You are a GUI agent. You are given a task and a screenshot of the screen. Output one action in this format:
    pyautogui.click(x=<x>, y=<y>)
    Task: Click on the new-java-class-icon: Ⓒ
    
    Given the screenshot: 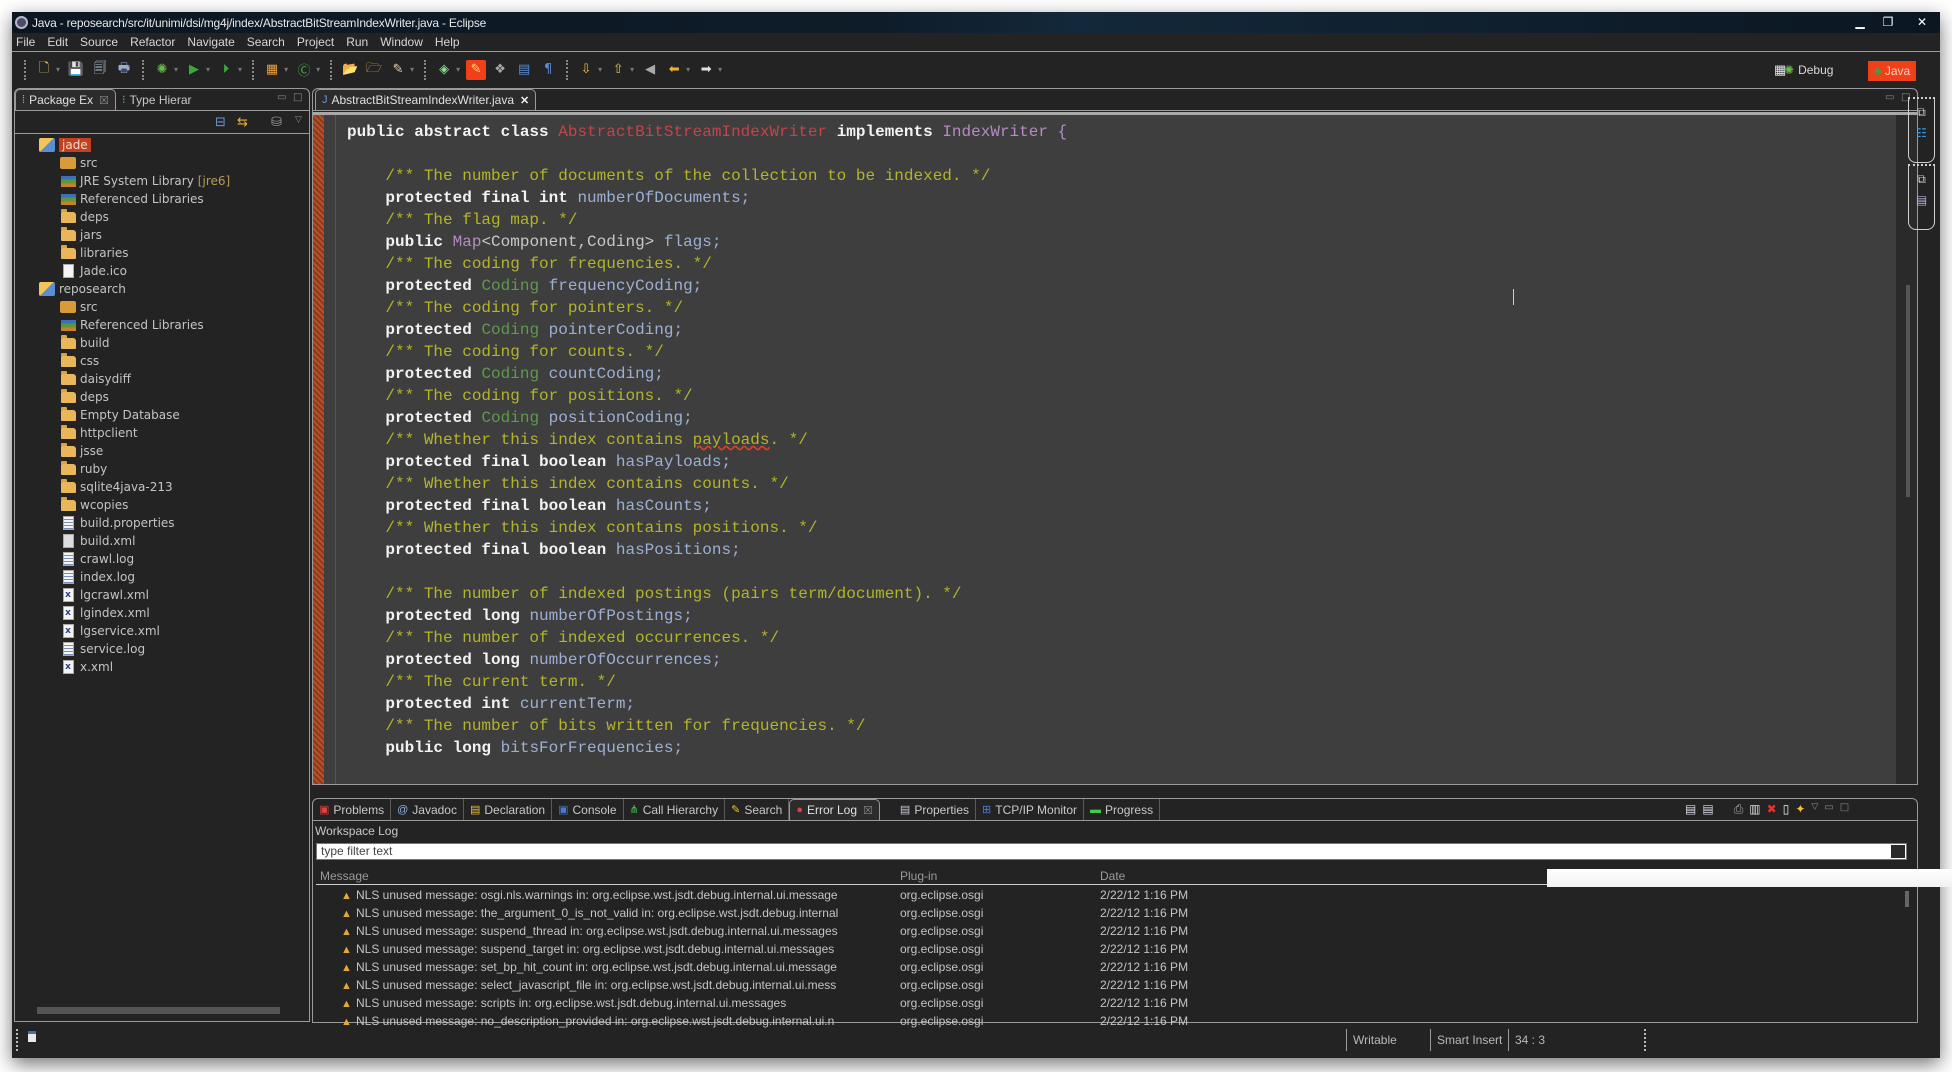 What is the action you would take?
    pyautogui.click(x=304, y=70)
    